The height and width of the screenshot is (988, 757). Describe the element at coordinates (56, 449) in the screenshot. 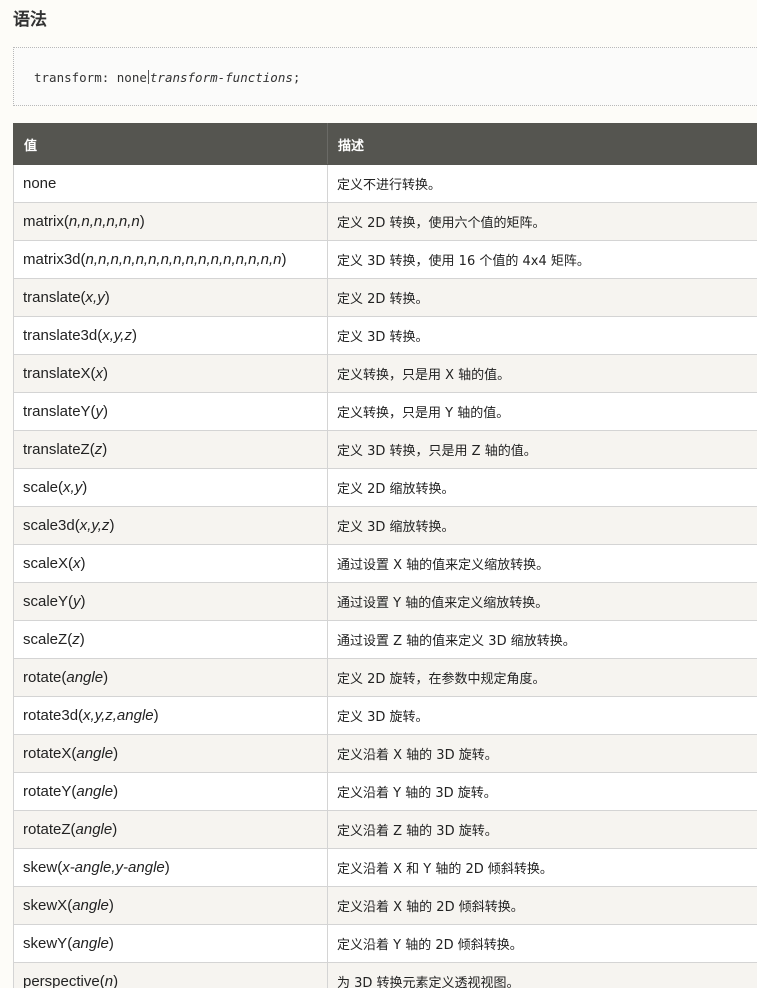

I see `function-name: translateZ` at that location.